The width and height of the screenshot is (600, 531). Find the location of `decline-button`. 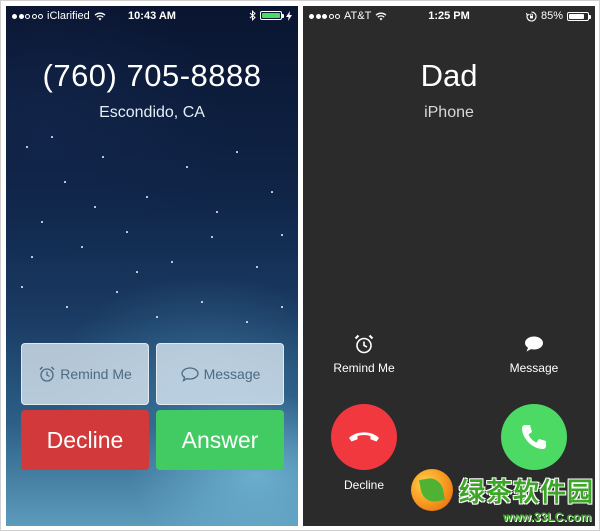

decline-button is located at coordinates (364, 437).